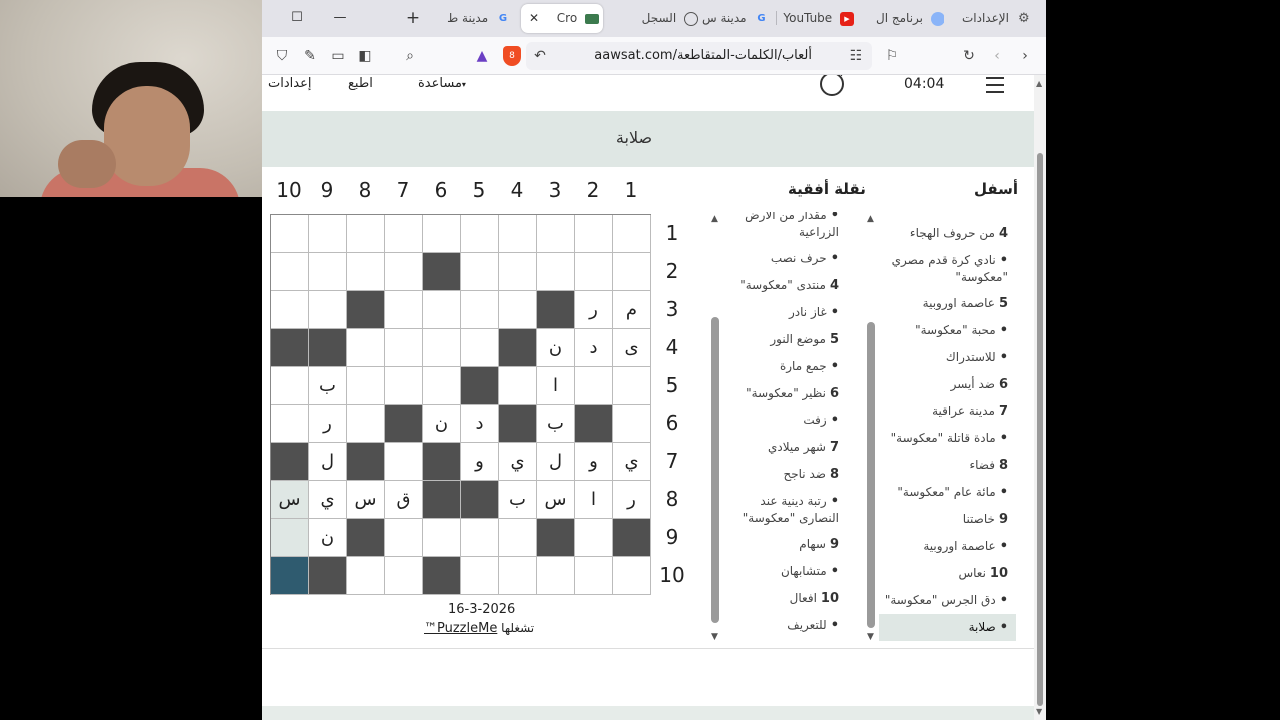 Image resolution: width=1280 pixels, height=720 pixels. Describe the element at coordinates (820, 18) in the screenshot. I see `tab-item: YouTube ▶` at that location.